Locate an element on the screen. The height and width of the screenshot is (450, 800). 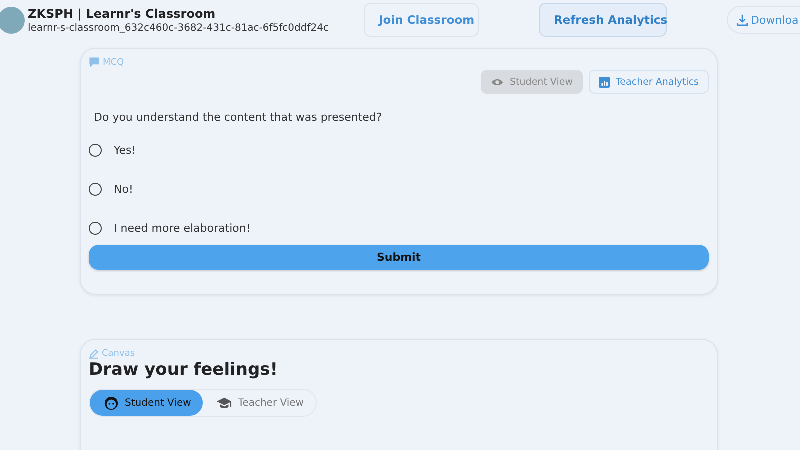
pencil-icon is located at coordinates (94, 354).